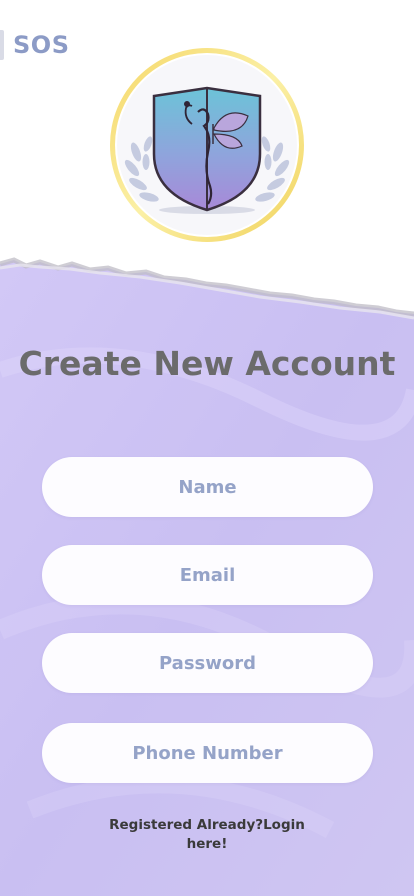 Image resolution: width=414 pixels, height=896 pixels. I want to click on brand: SOS, so click(34, 45).